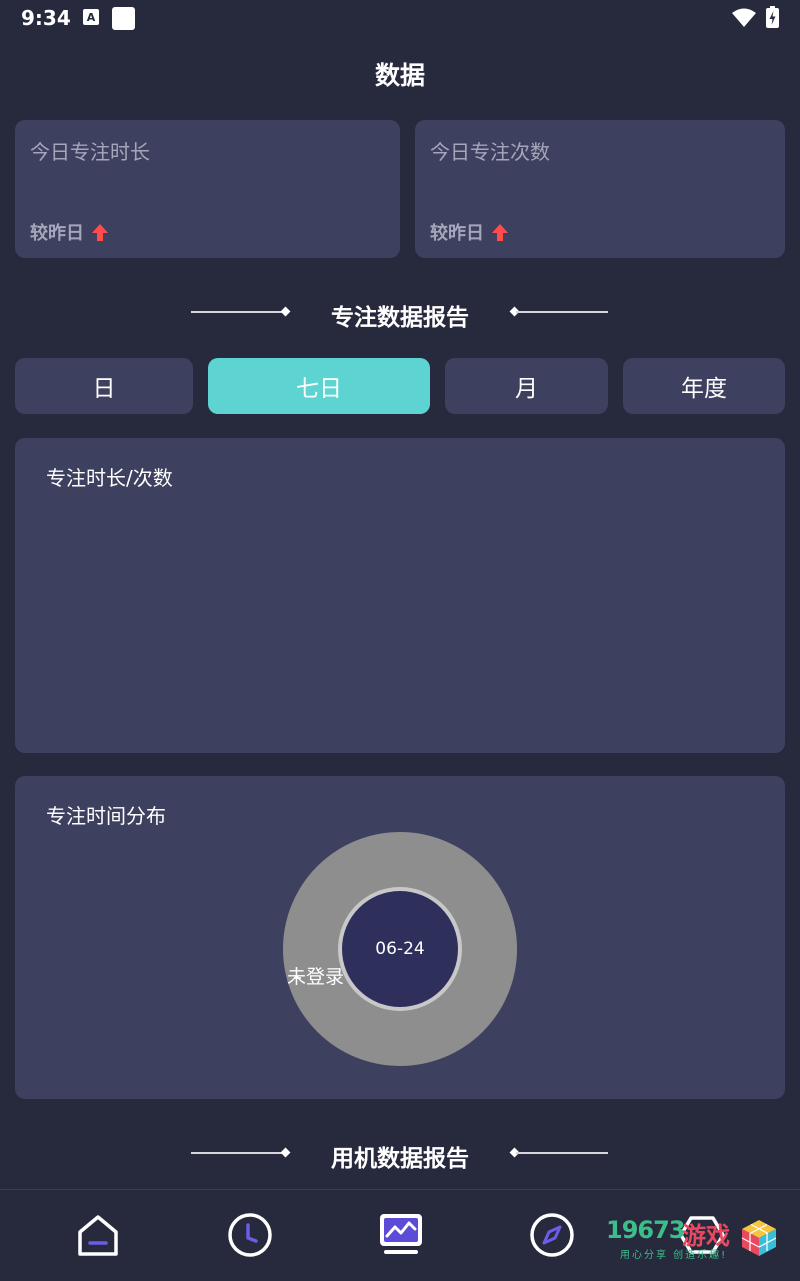 This screenshot has width=800, height=1281. I want to click on nav-home, so click(98, 1235).